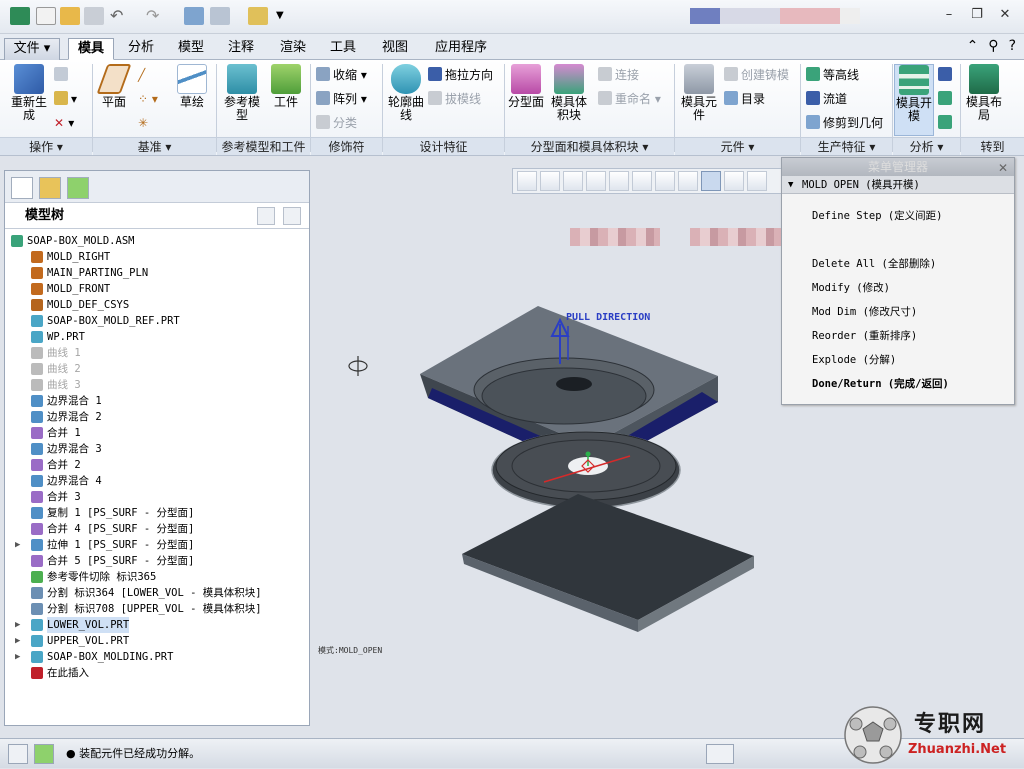 The image size is (1024, 769). I want to click on group-components: 元件 ▾, so click(737, 146).